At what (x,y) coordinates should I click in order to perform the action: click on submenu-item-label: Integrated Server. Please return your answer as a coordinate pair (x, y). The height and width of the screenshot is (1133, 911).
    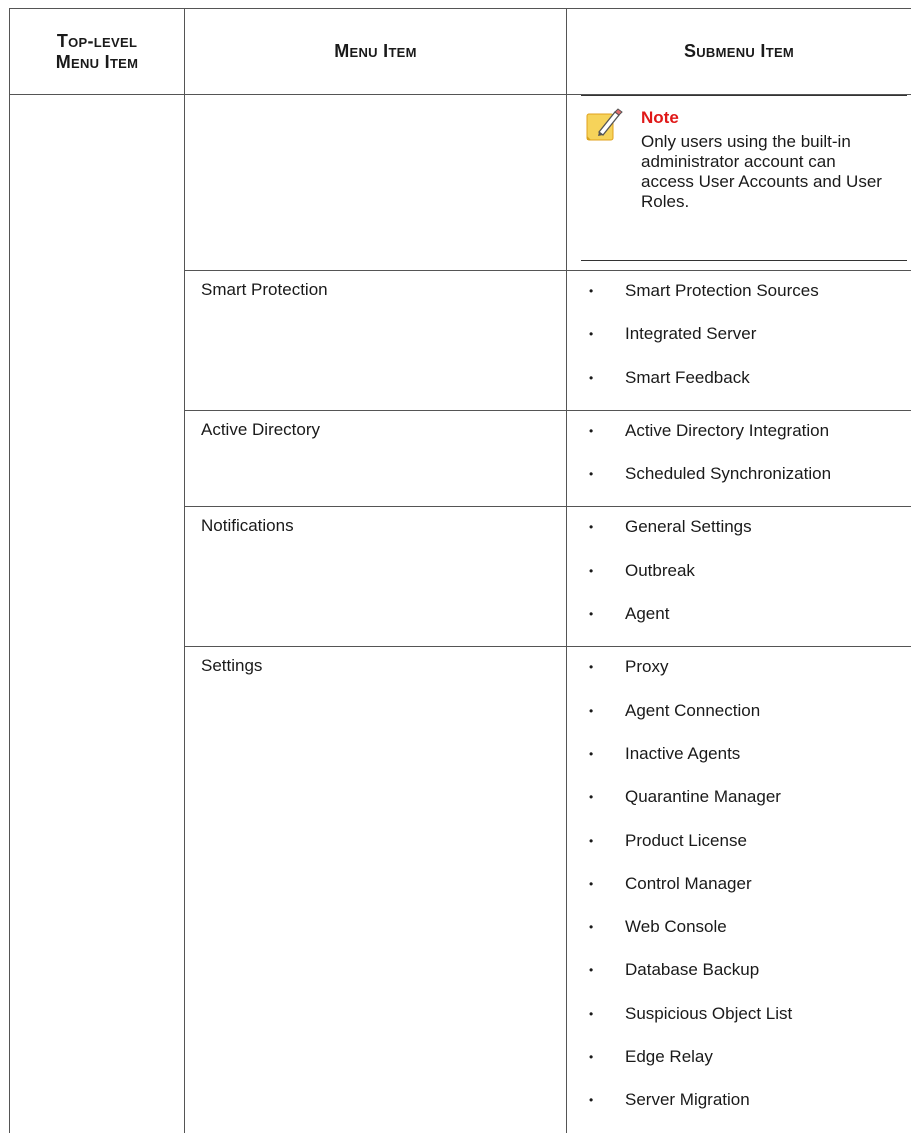
    Looking at the image, I should click on (690, 333).